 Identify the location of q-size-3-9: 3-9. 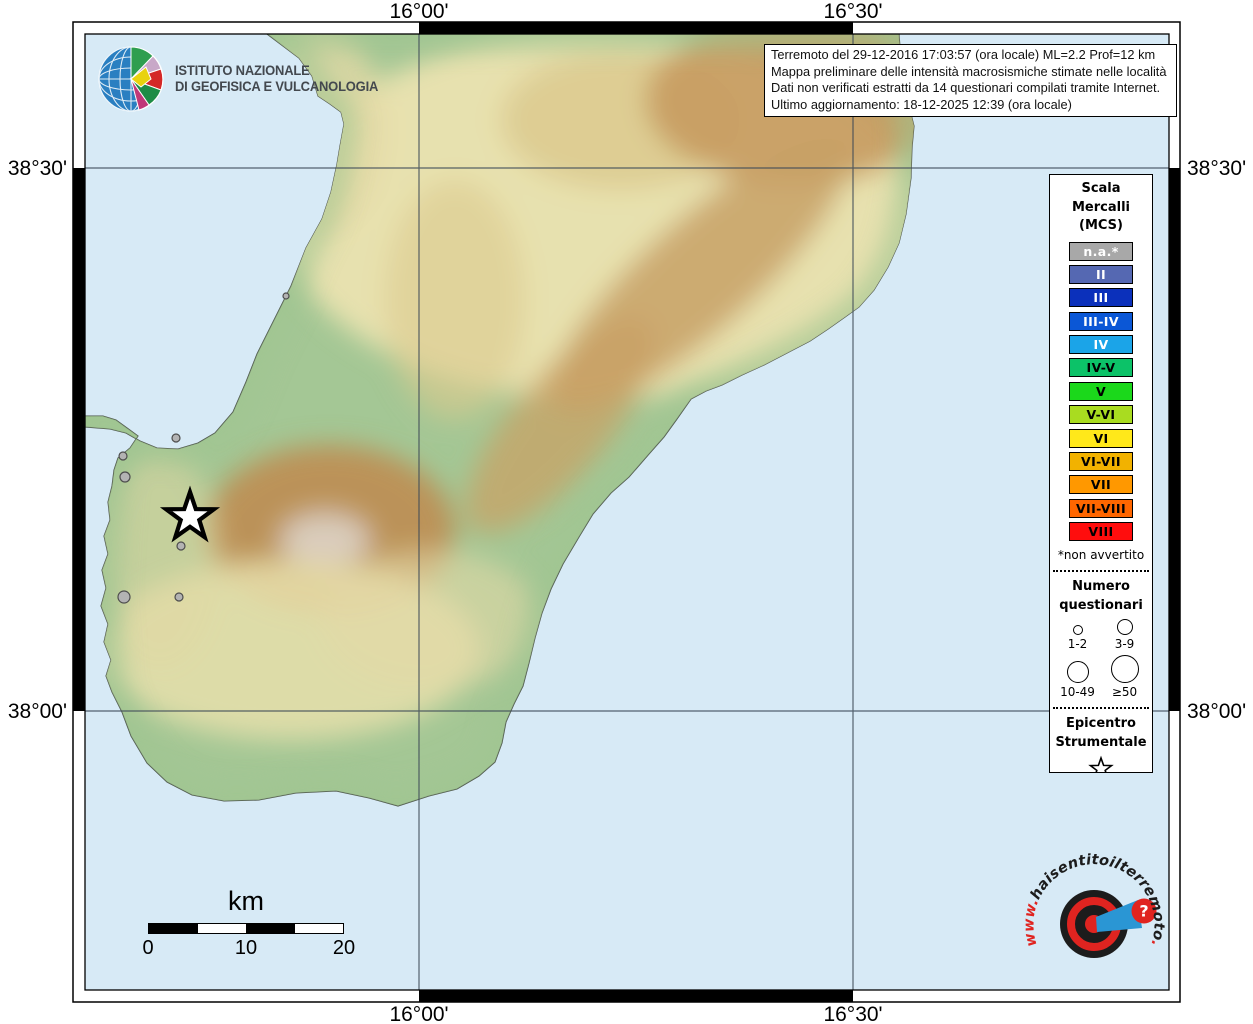
(1125, 635).